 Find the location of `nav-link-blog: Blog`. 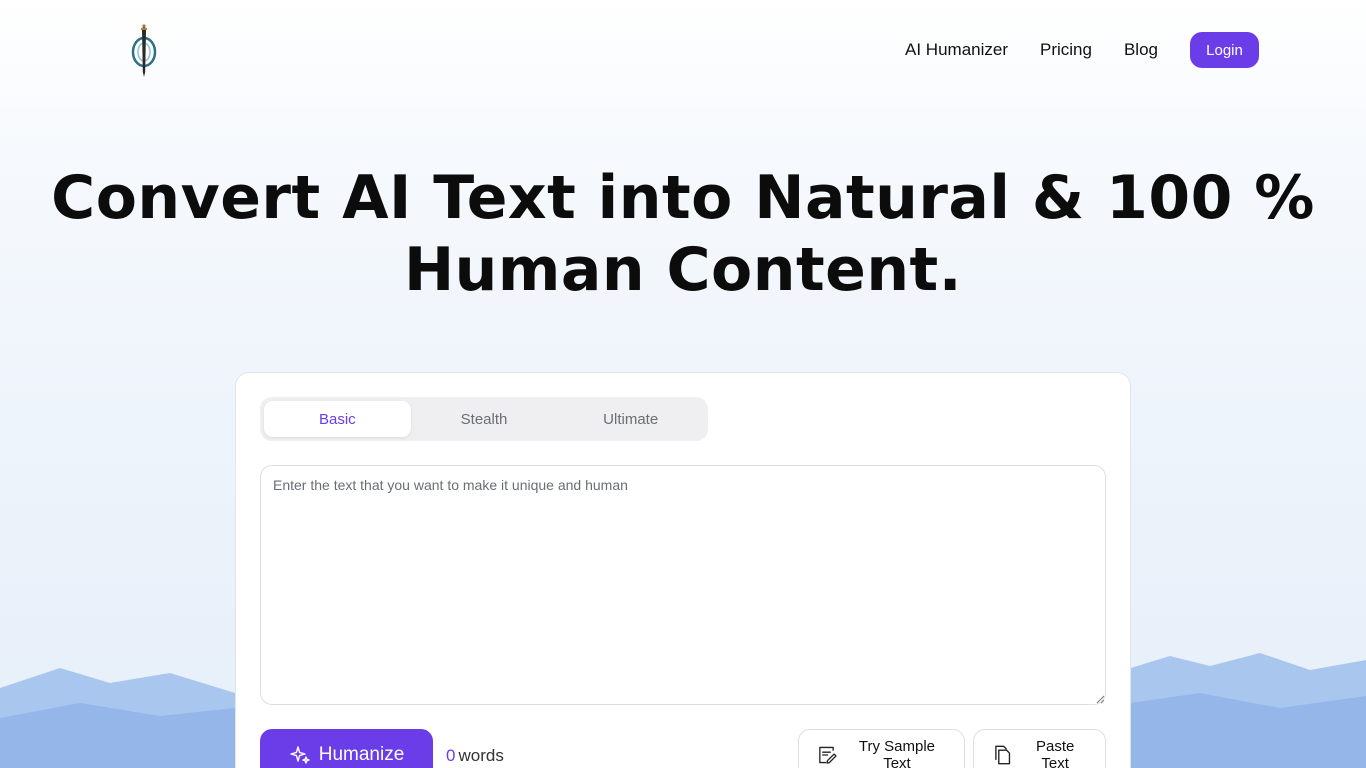

nav-link-blog: Blog is located at coordinates (1141, 50).